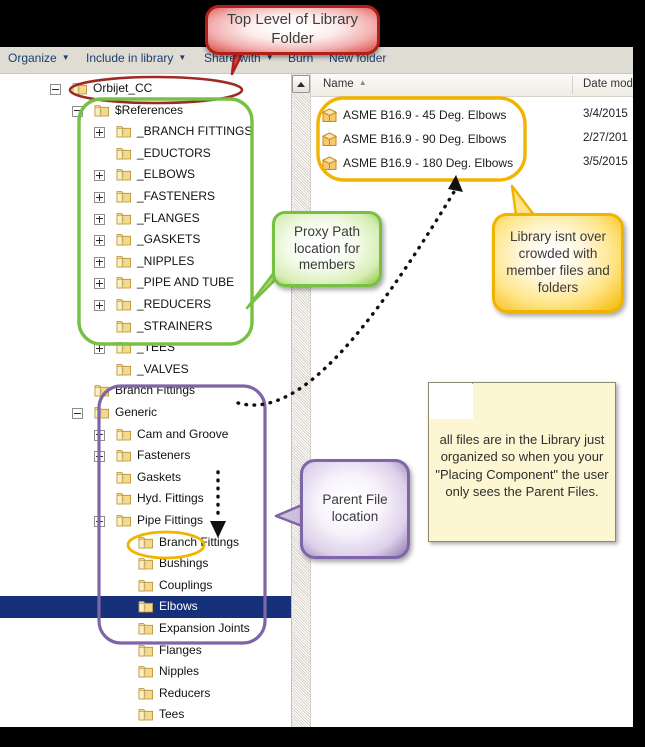 This screenshot has height=747, width=645. I want to click on chevron-down-icon: ▼, so click(65, 57).